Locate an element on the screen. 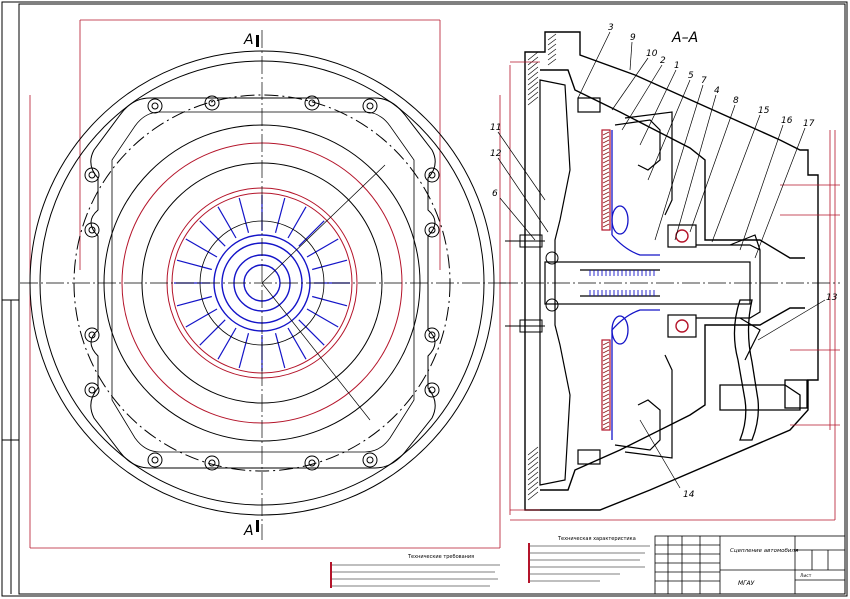 The image size is (850, 599). stamp-title: Сцепление автомобиля is located at coordinates (764, 551).